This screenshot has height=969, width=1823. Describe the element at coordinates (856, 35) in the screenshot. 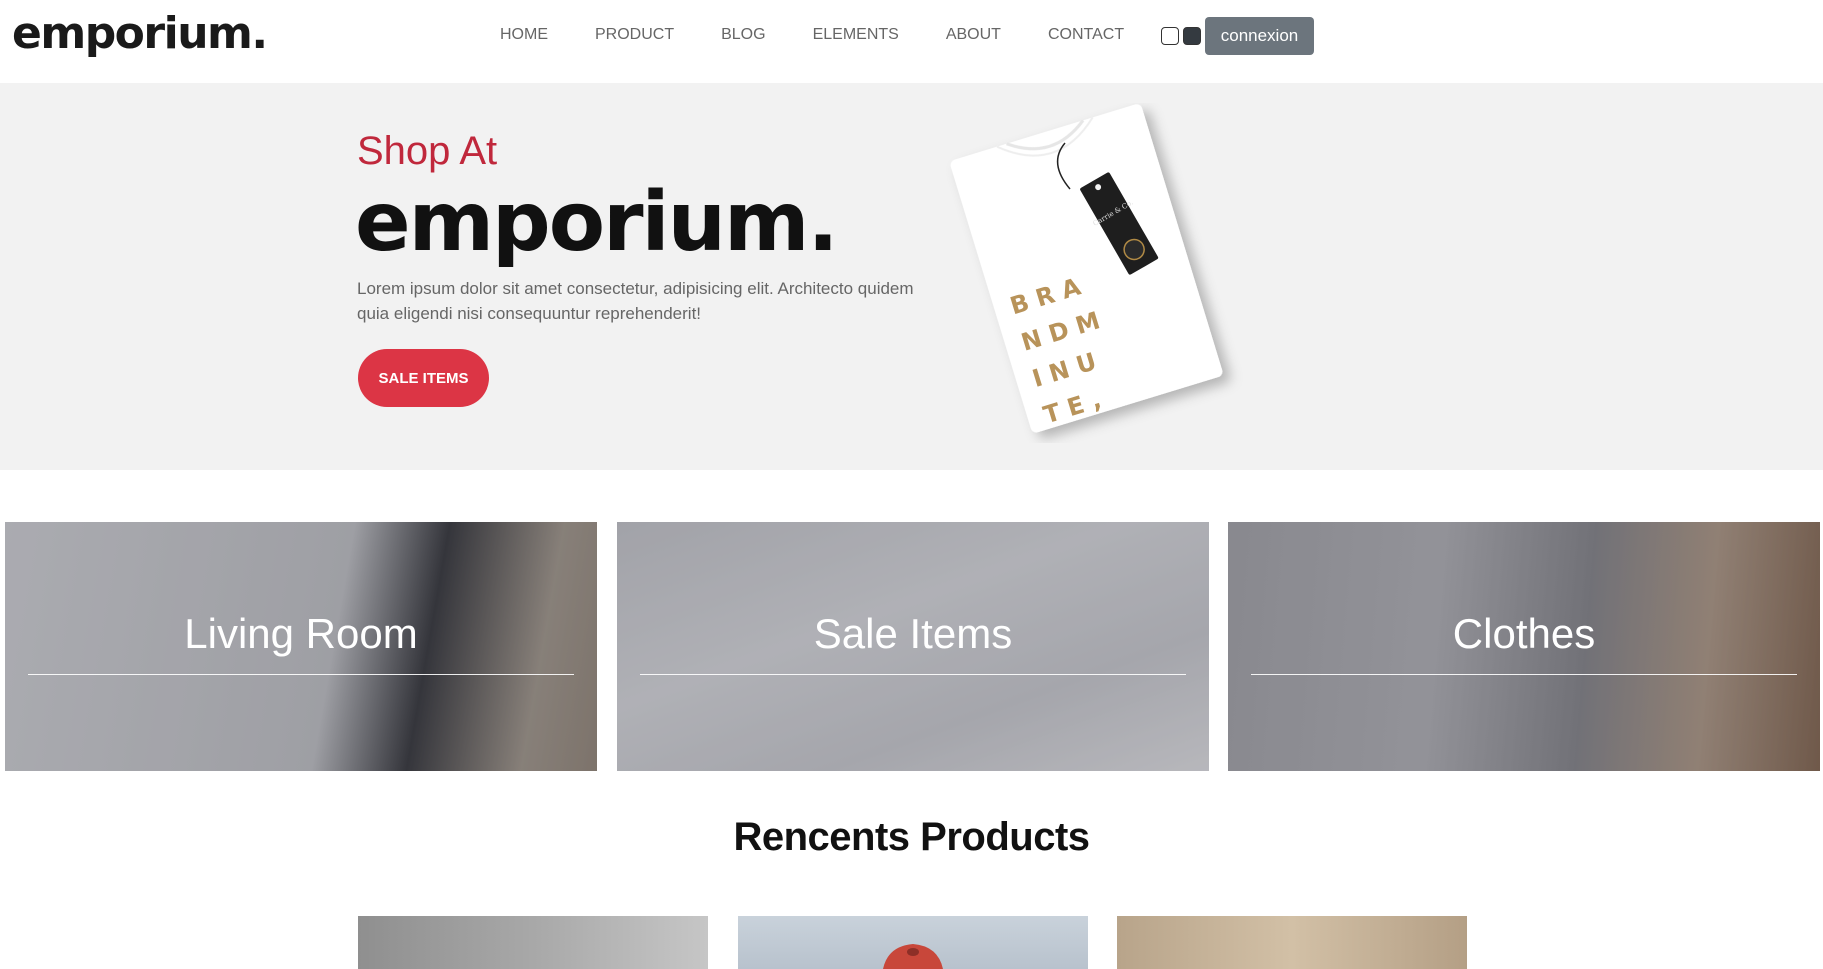

I see `nav-elements: ELEMENTS` at that location.